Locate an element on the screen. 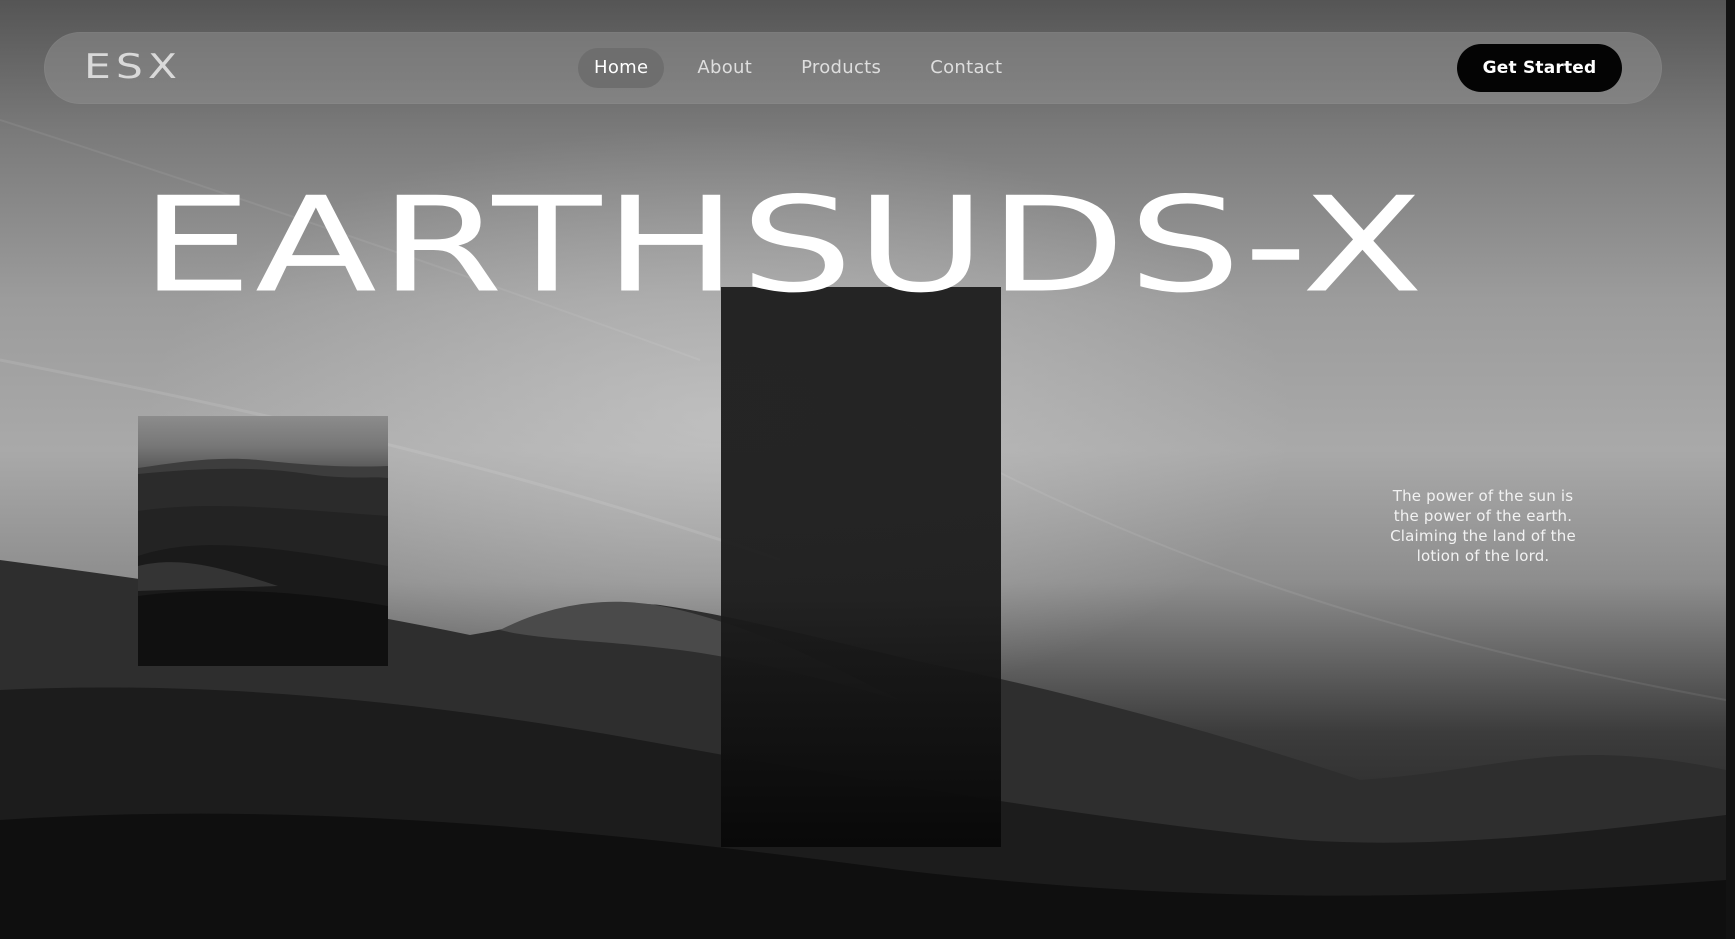 The width and height of the screenshot is (1735, 939). page-edge is located at coordinates (1730, 469).